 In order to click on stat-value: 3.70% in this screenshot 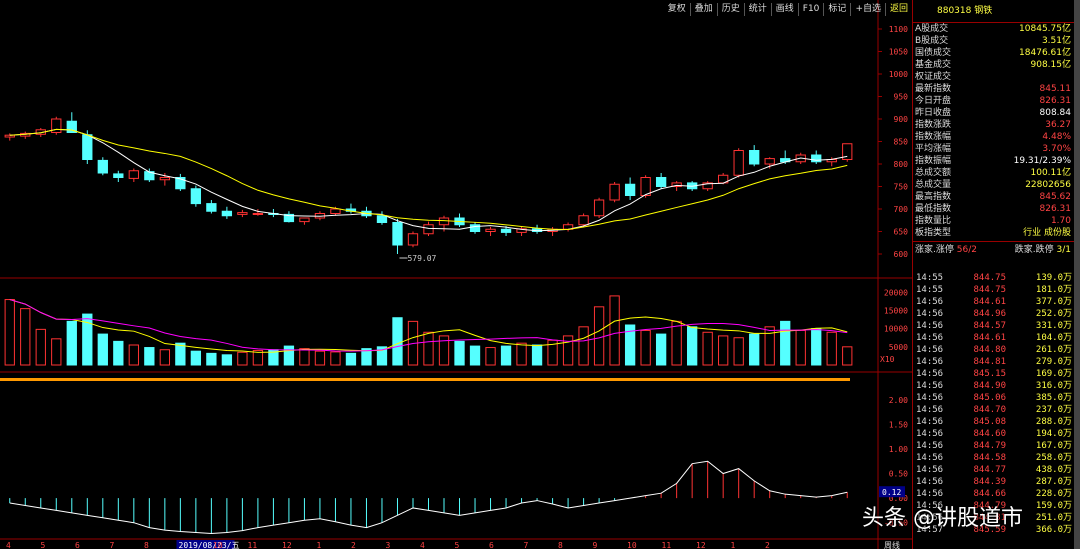, I will do `click(1056, 149)`.